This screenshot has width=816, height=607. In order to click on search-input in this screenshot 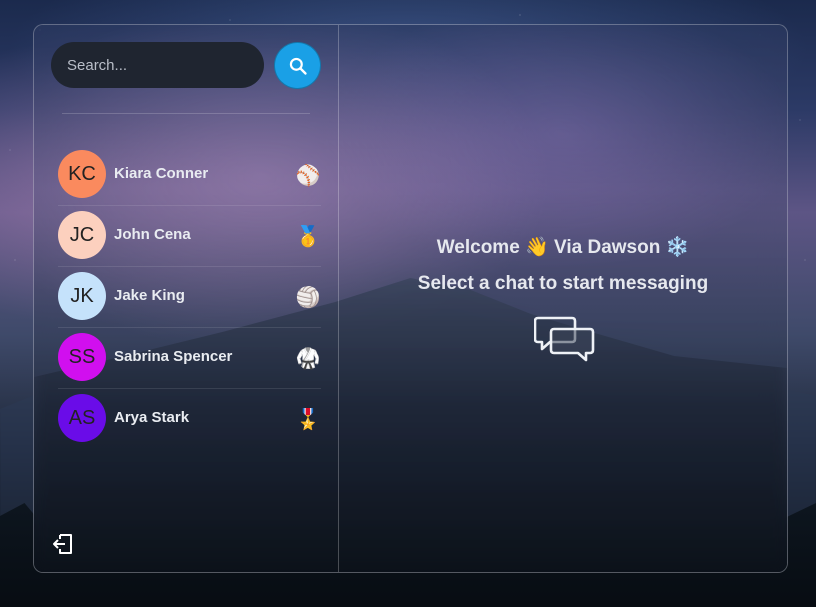, I will do `click(157, 65)`.